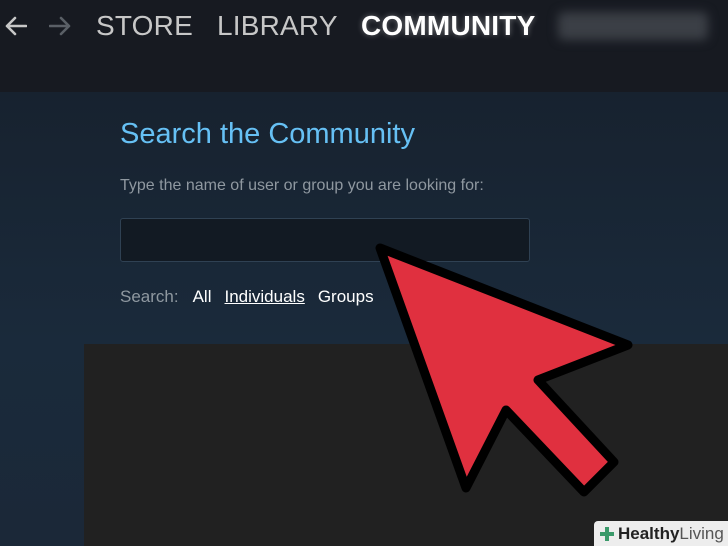 The height and width of the screenshot is (546, 728). I want to click on watermark-light-text: Living, so click(701, 533).